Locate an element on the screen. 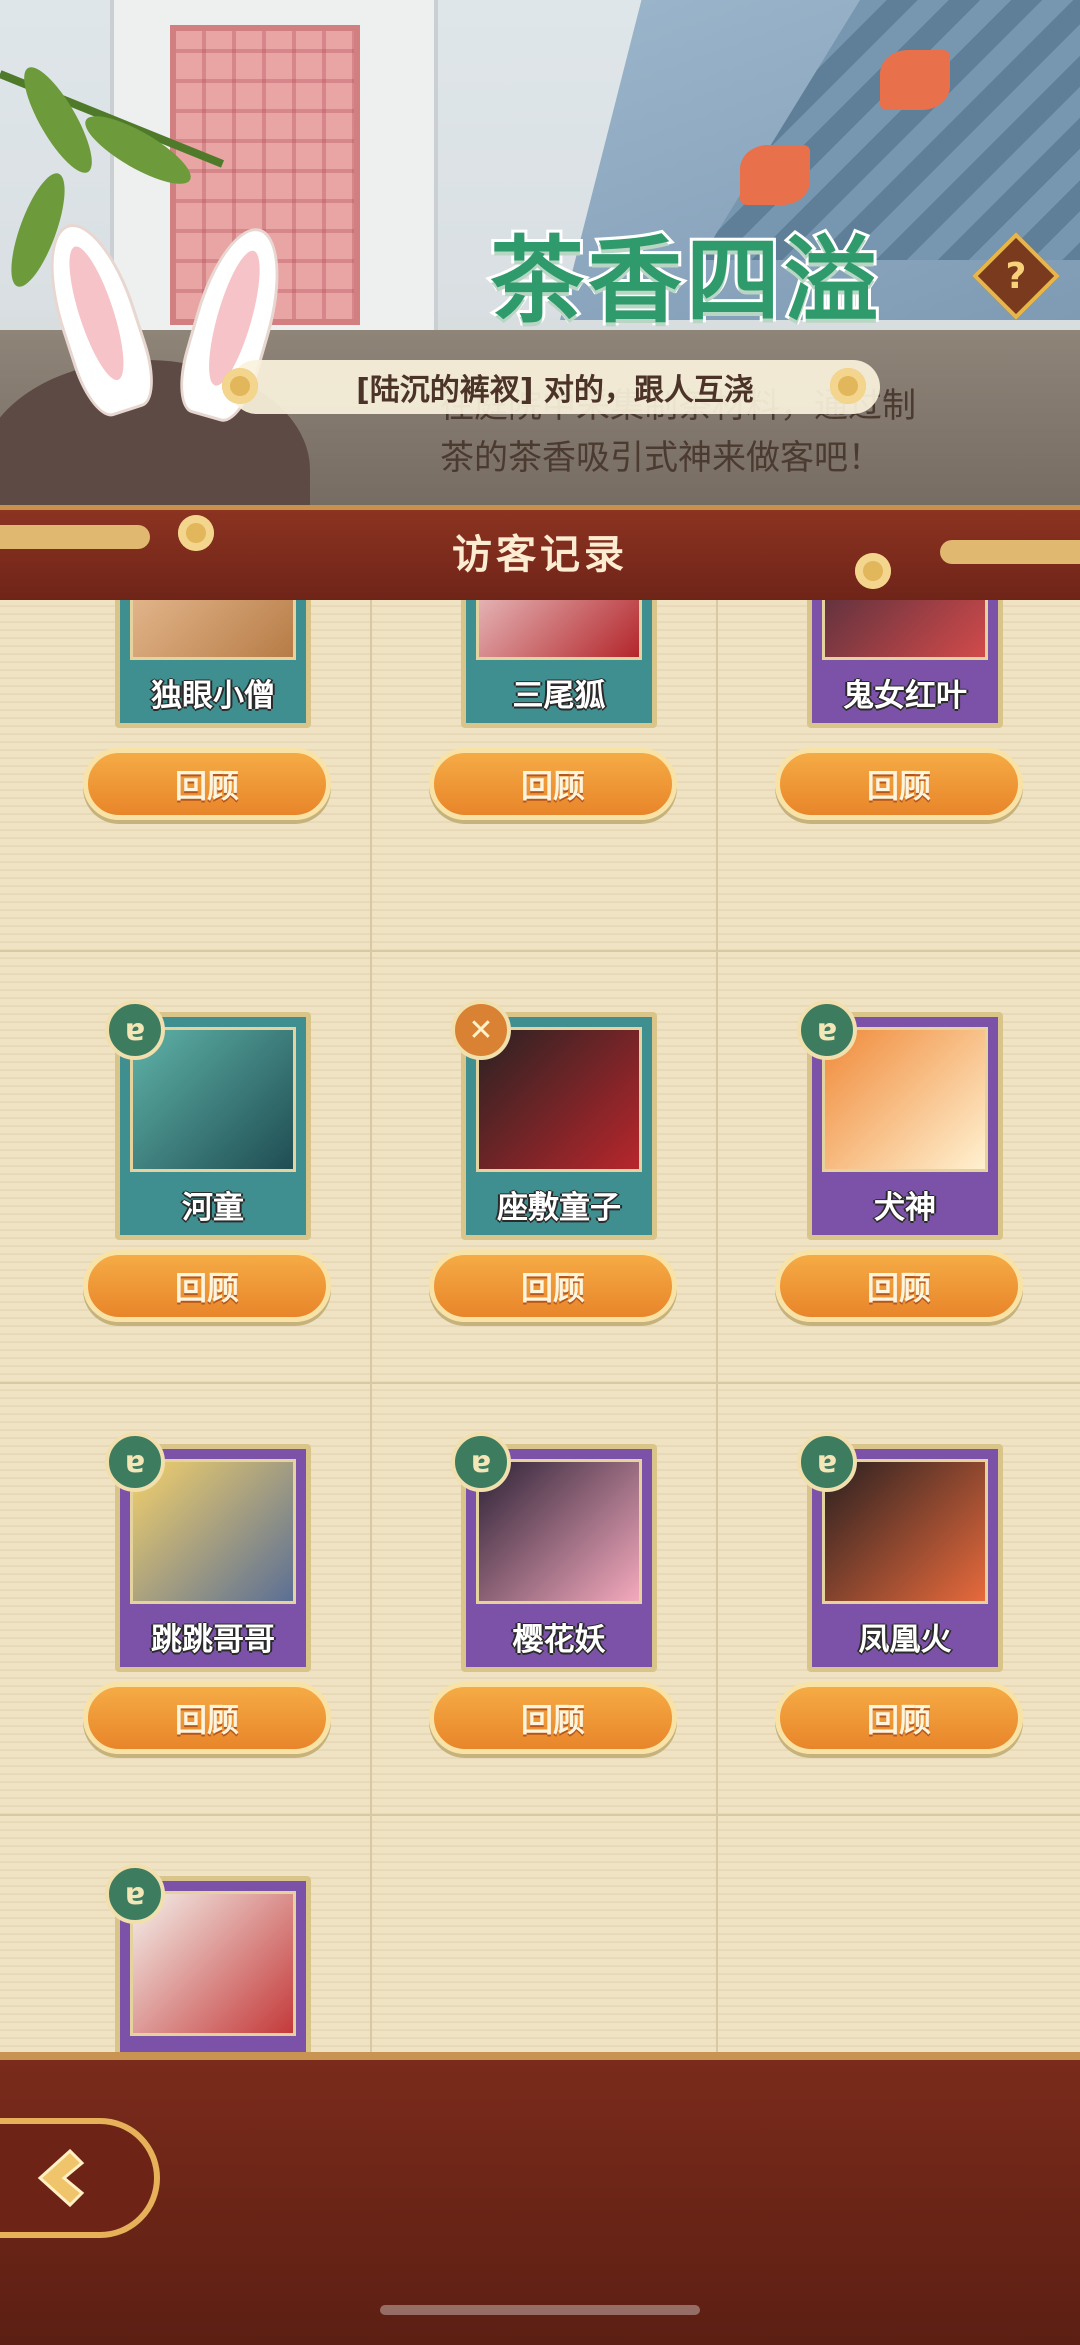 The height and width of the screenshot is (2345, 1080). visitor-card: 独眼小僧 is located at coordinates (213, 664).